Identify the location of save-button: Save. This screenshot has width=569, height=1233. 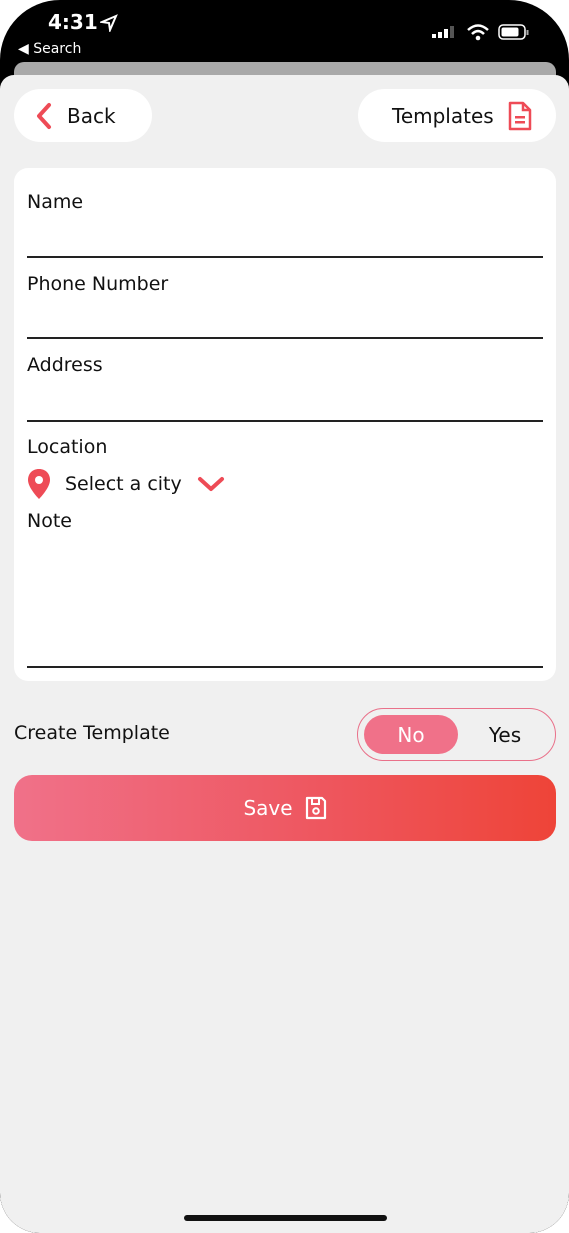
(285, 808).